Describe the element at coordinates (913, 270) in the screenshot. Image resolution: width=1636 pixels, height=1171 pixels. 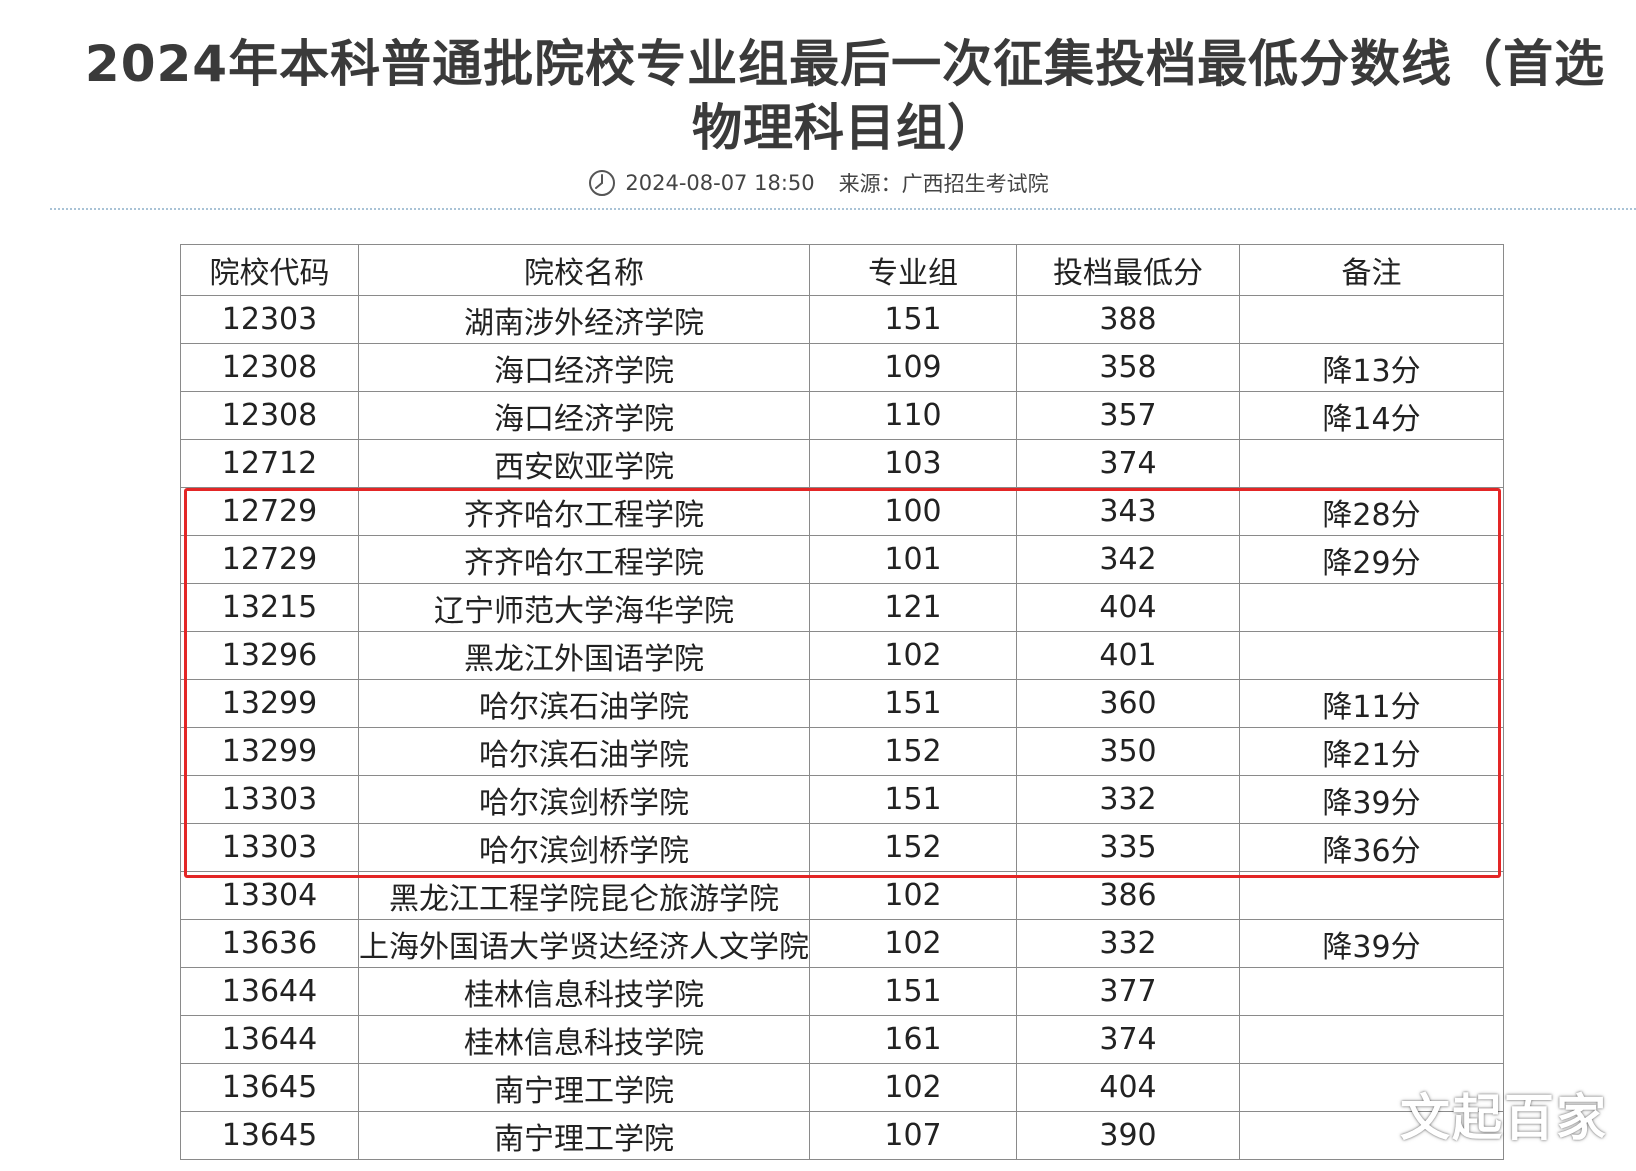
I see `header-major-group: 专业组` at that location.